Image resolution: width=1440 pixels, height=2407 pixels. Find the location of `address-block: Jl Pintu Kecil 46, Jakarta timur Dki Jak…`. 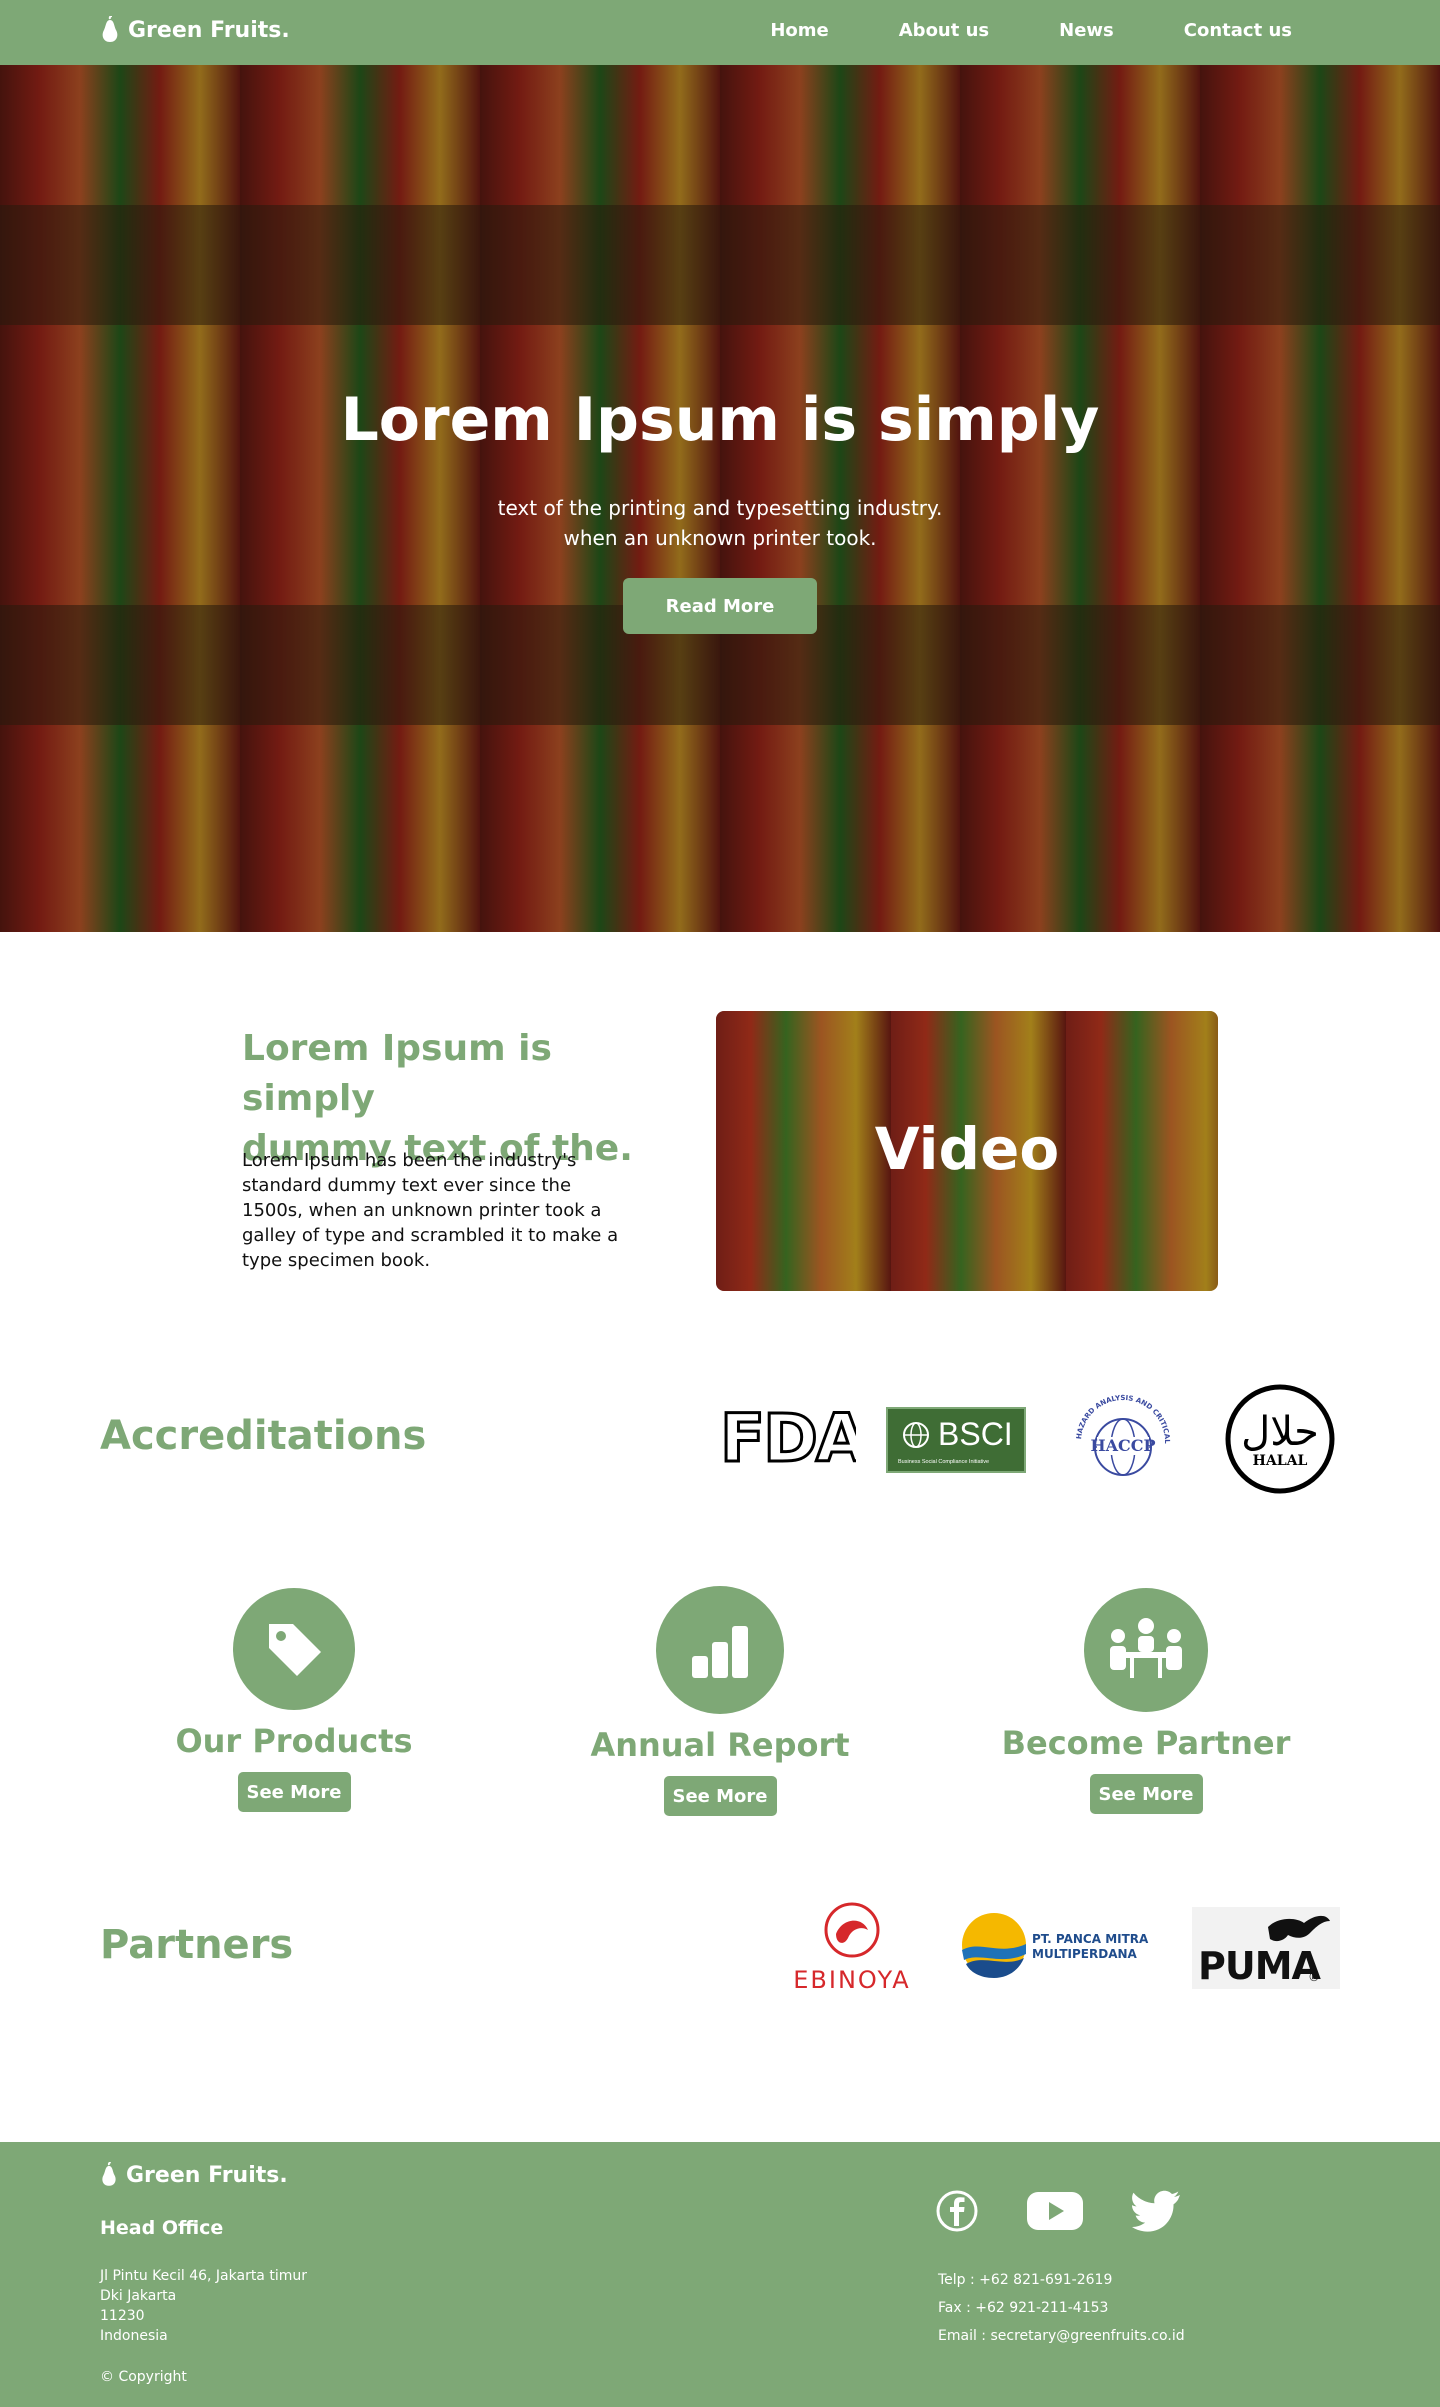

address-block: Jl Pintu Kecil 46, Jakarta timur Dki Jak… is located at coordinates (203, 2306).